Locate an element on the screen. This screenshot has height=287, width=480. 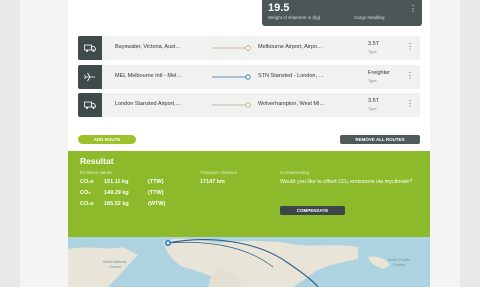
emission-values-label: Emission values is located at coordinates (96, 172).